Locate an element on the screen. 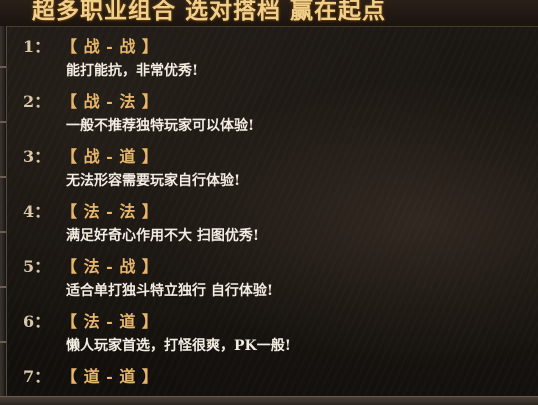  class-combo-label: 【 法 - 战 】 is located at coordinates (110, 266).